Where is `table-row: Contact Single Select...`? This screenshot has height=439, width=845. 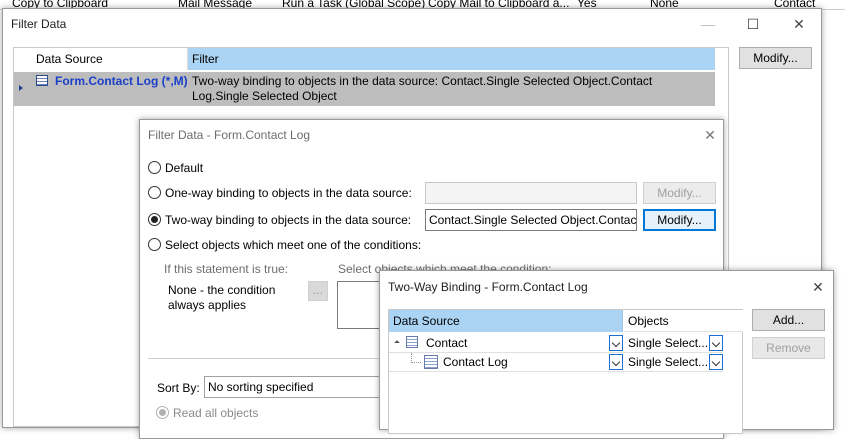 table-row: Contact Single Select... is located at coordinates (556, 343).